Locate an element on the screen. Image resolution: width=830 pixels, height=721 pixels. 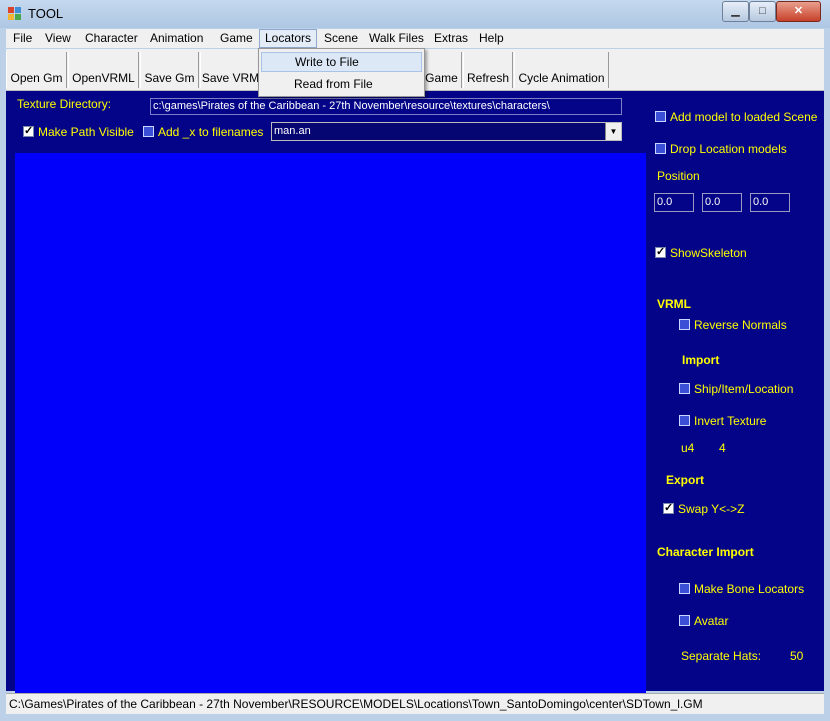
menu-game: Game is located at coordinates (236, 38).